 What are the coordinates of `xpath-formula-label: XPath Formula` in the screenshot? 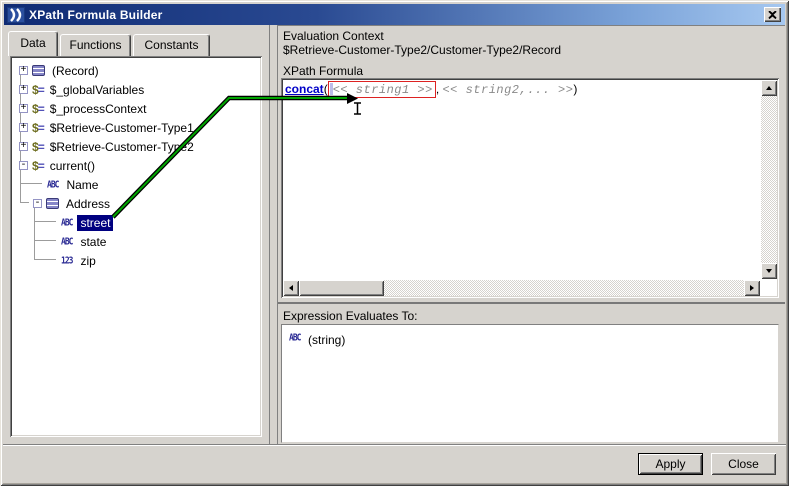 It's located at (323, 71).